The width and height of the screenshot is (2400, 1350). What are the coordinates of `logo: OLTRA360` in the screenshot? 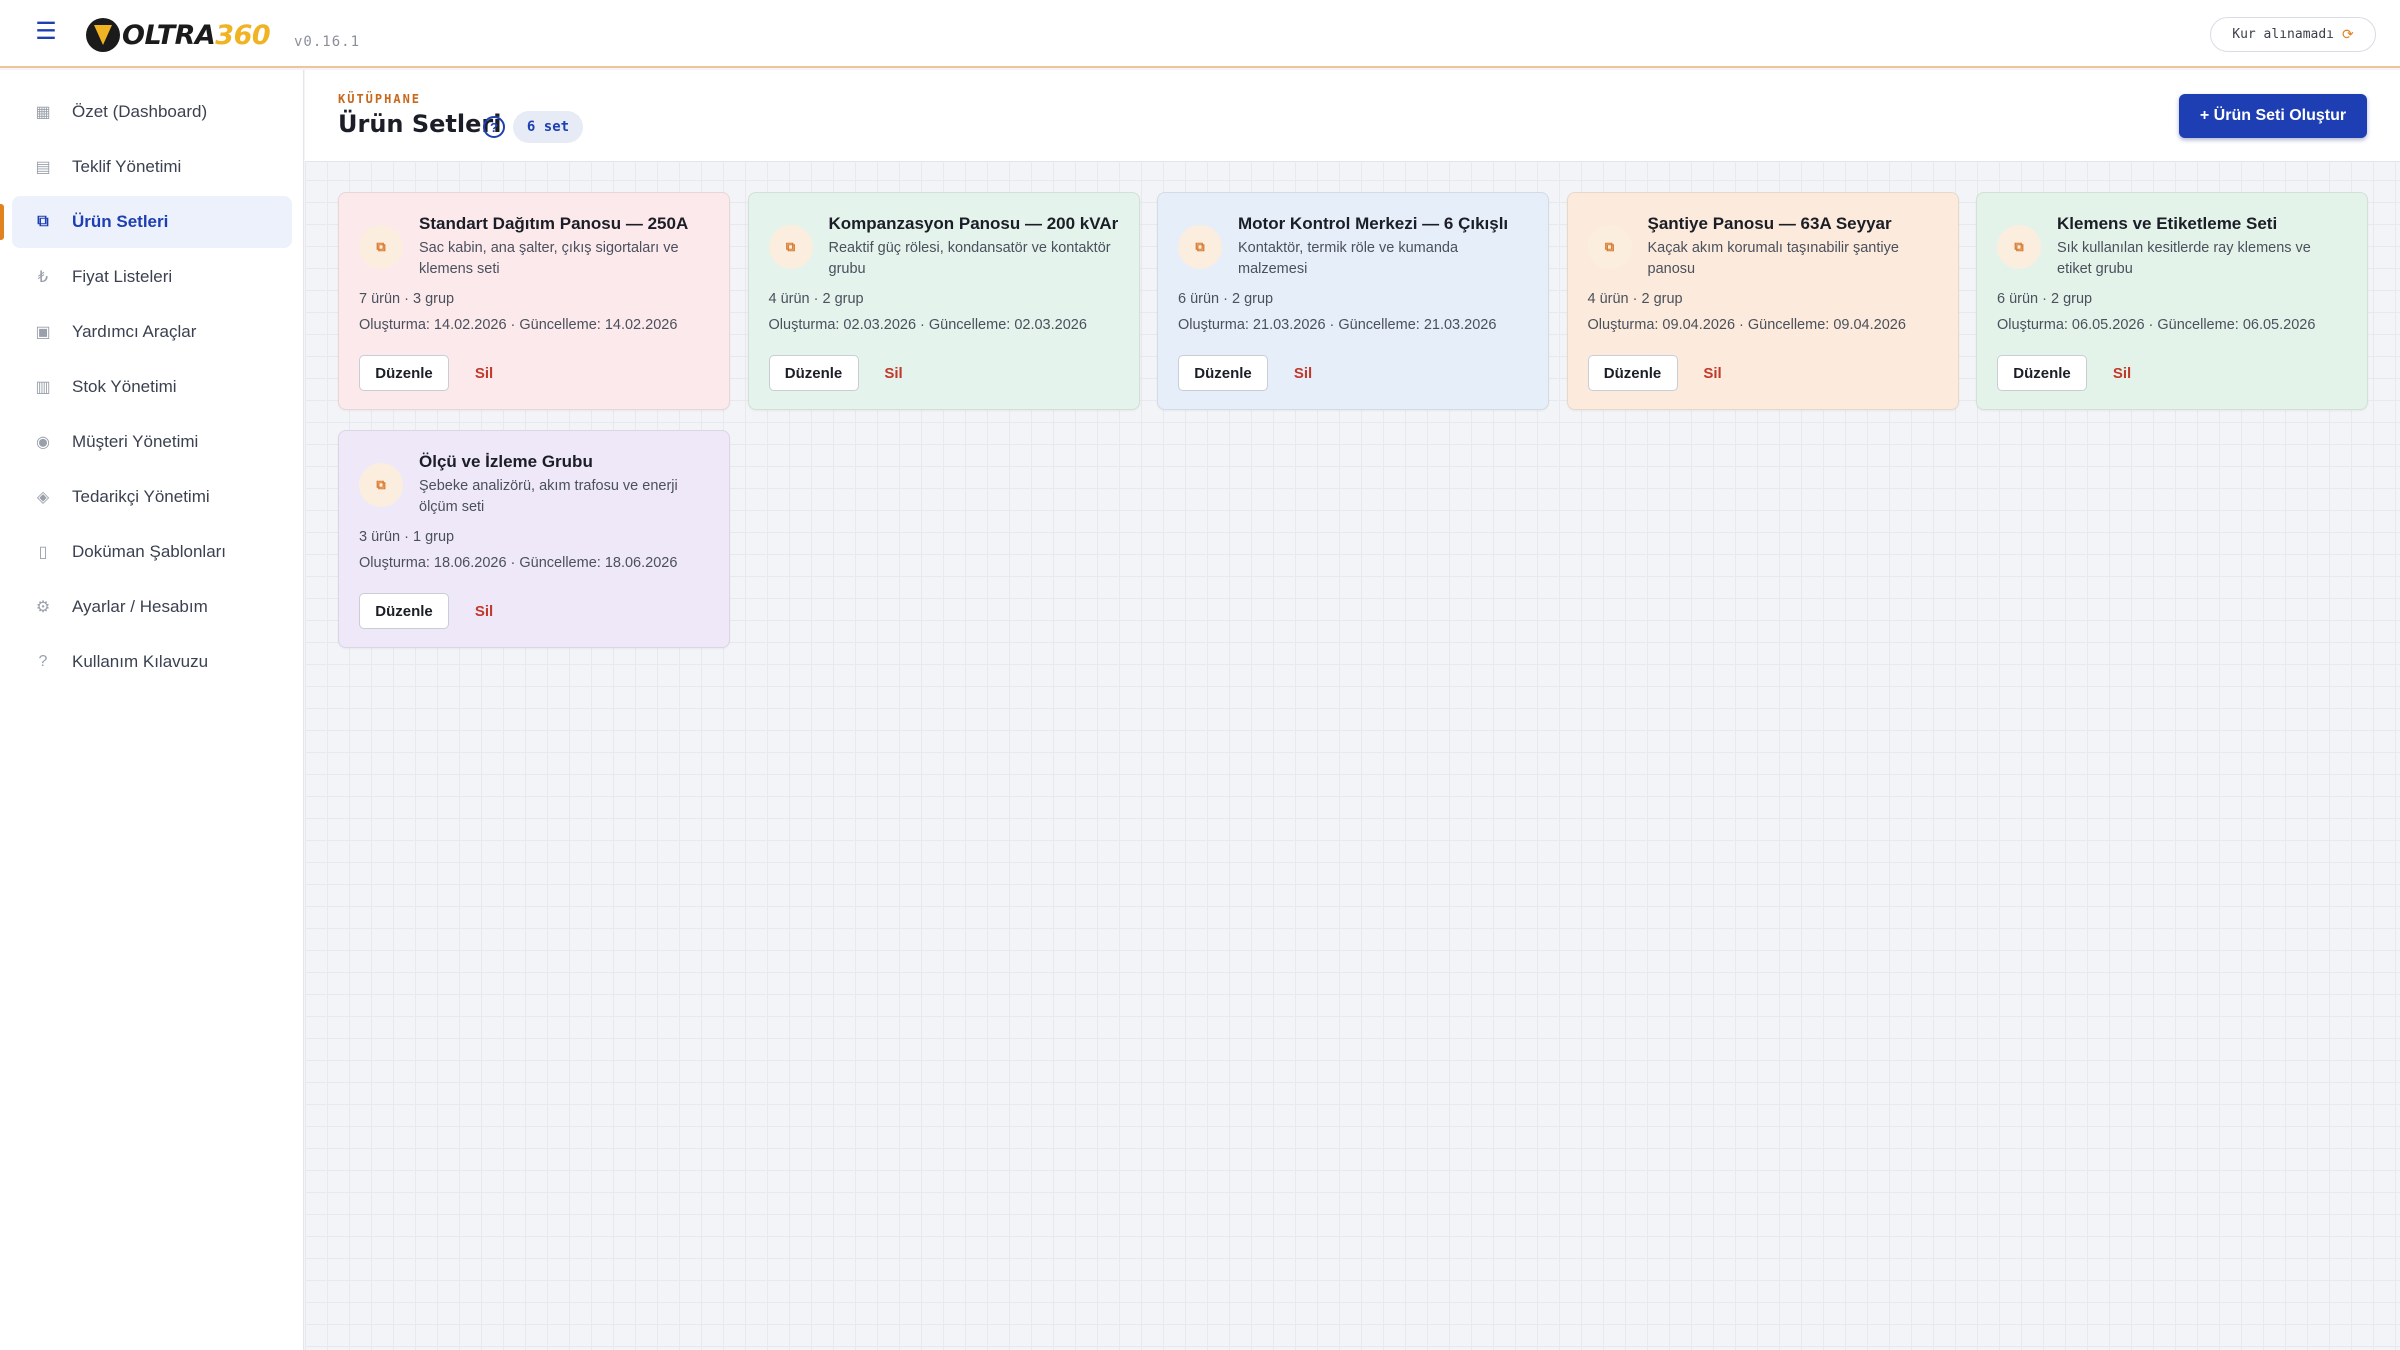 It's located at (178, 35).